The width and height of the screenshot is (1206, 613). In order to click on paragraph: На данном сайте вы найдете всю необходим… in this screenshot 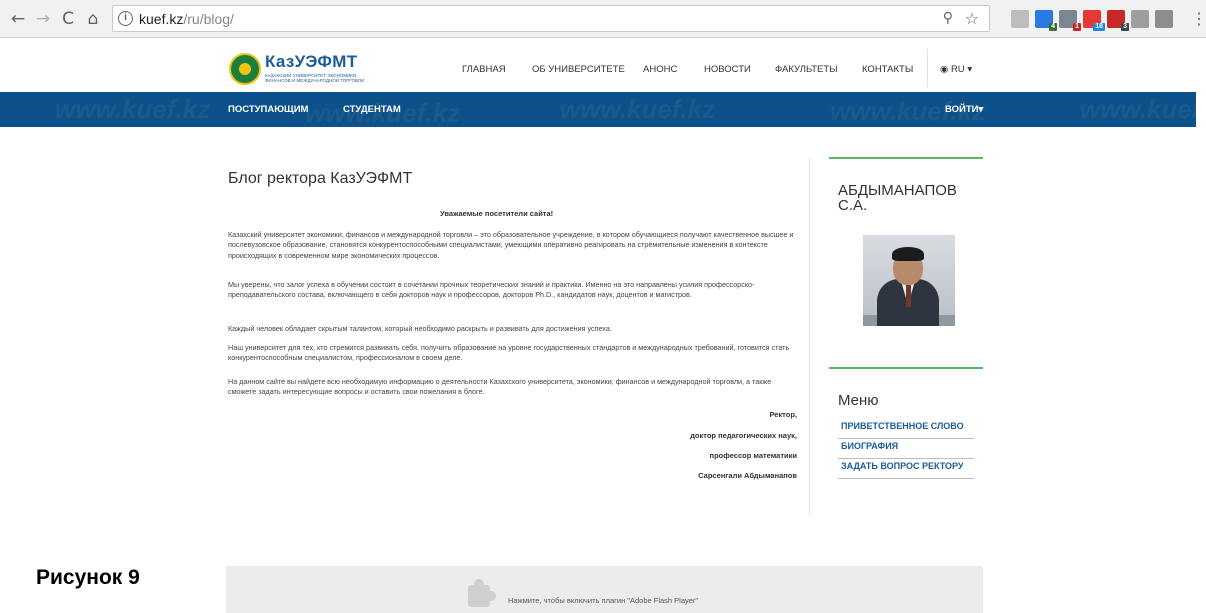, I will do `click(500, 387)`.